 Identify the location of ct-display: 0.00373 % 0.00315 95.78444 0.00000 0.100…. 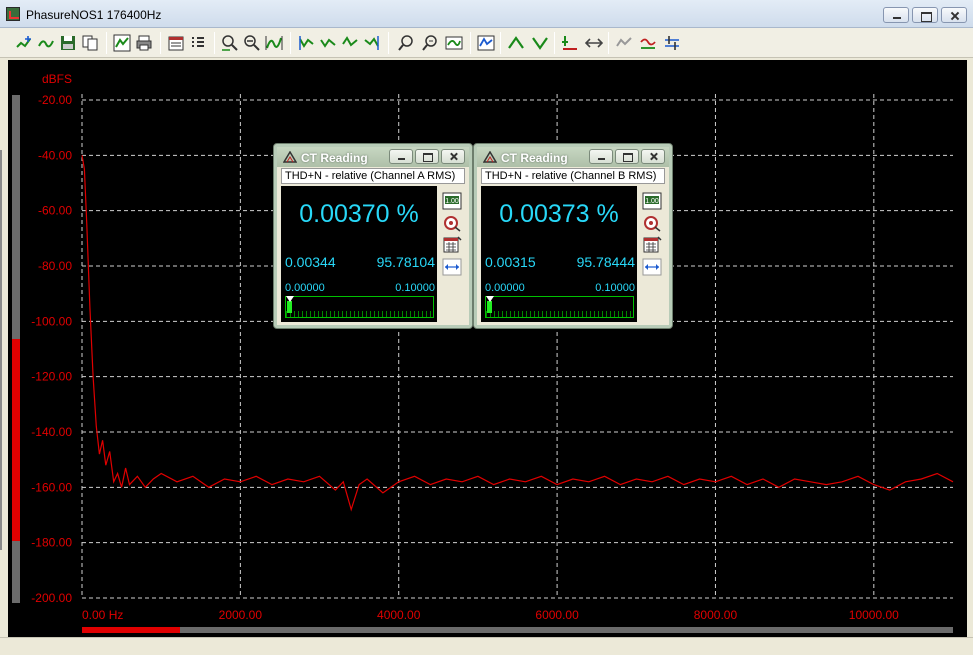
(559, 254).